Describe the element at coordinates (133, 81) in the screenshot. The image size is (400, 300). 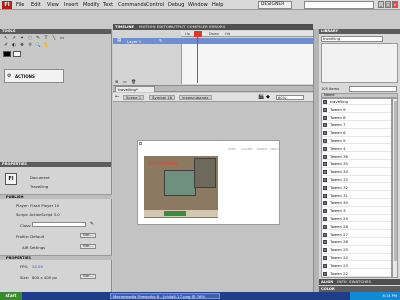
I see `delete-layer-icon: 🗑` at that location.